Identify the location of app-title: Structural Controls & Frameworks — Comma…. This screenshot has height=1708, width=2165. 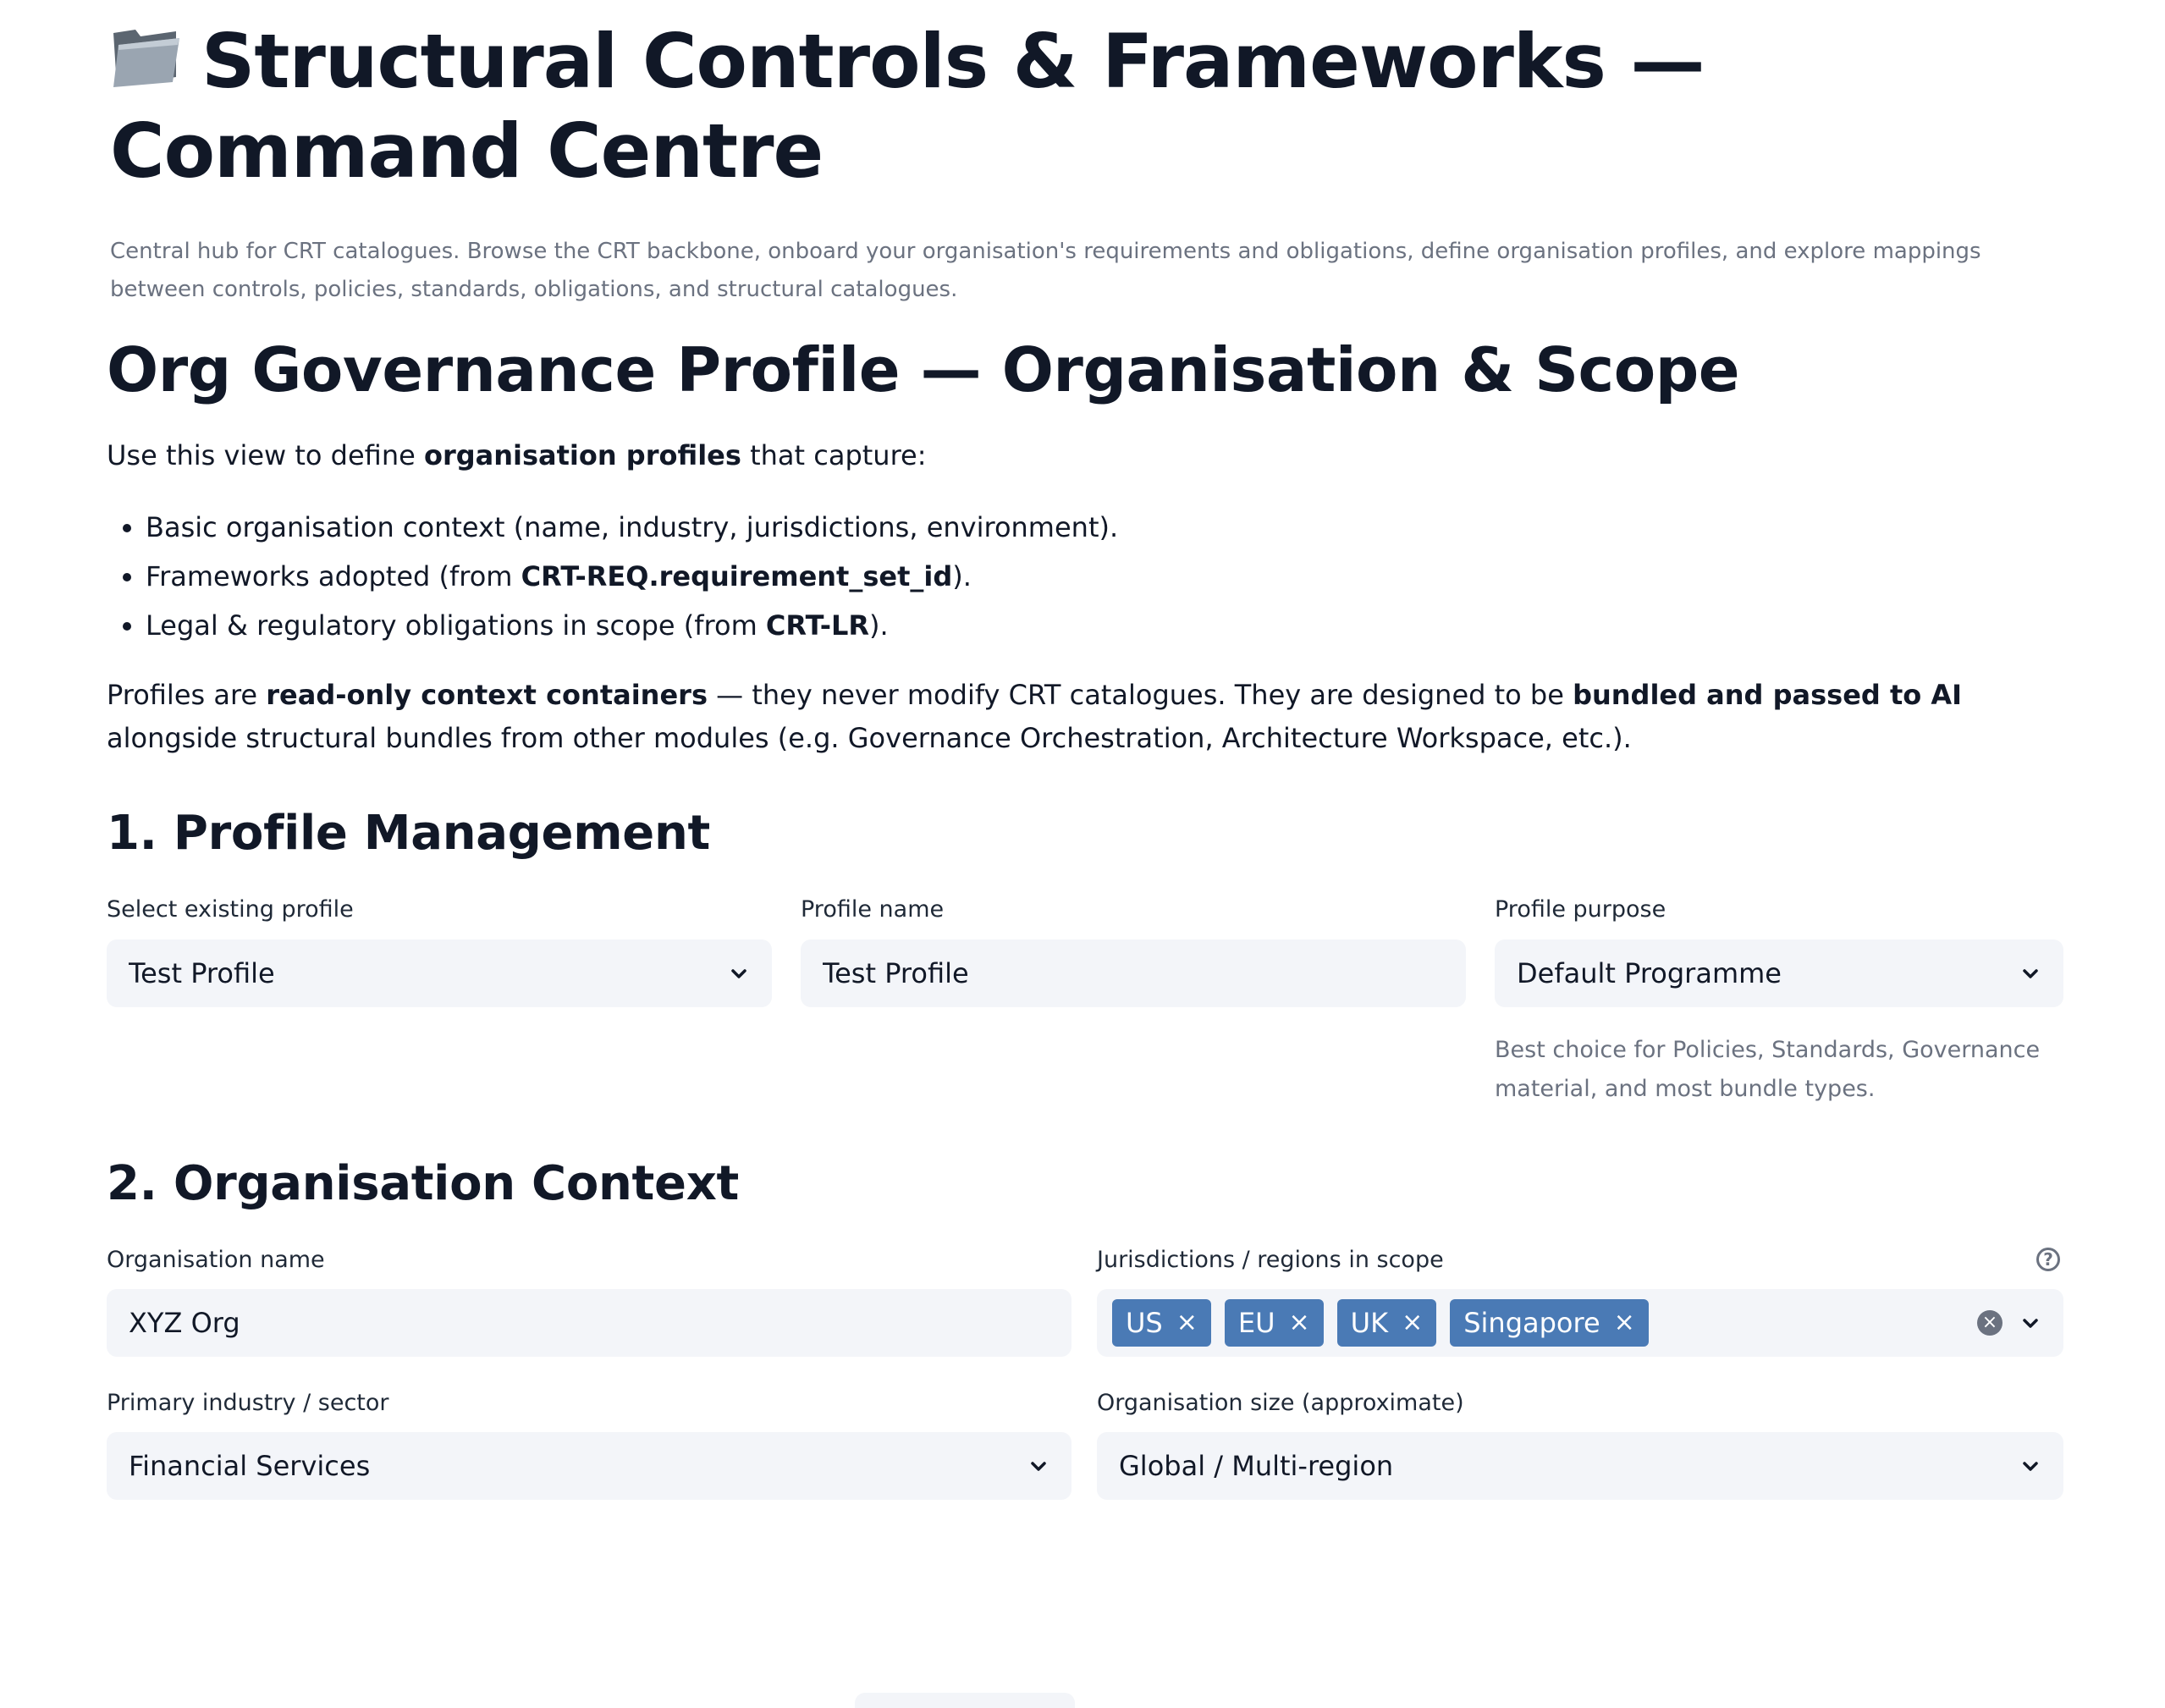
(1083, 107).